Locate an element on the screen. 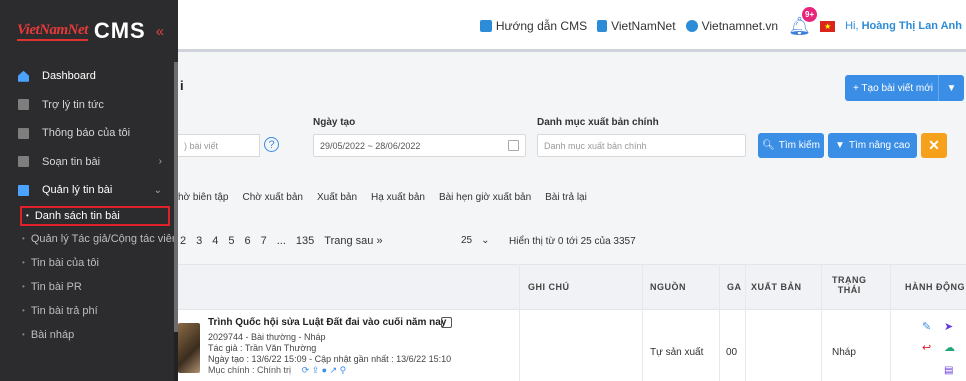  globe-icon is located at coordinates (691, 26).